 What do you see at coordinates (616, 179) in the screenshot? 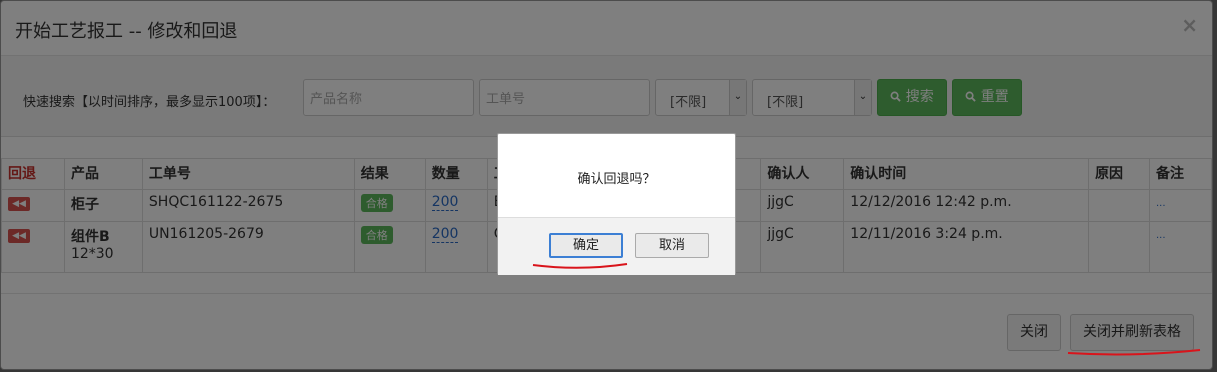
I see `confirm-message: 确认回退吗？` at bounding box center [616, 179].